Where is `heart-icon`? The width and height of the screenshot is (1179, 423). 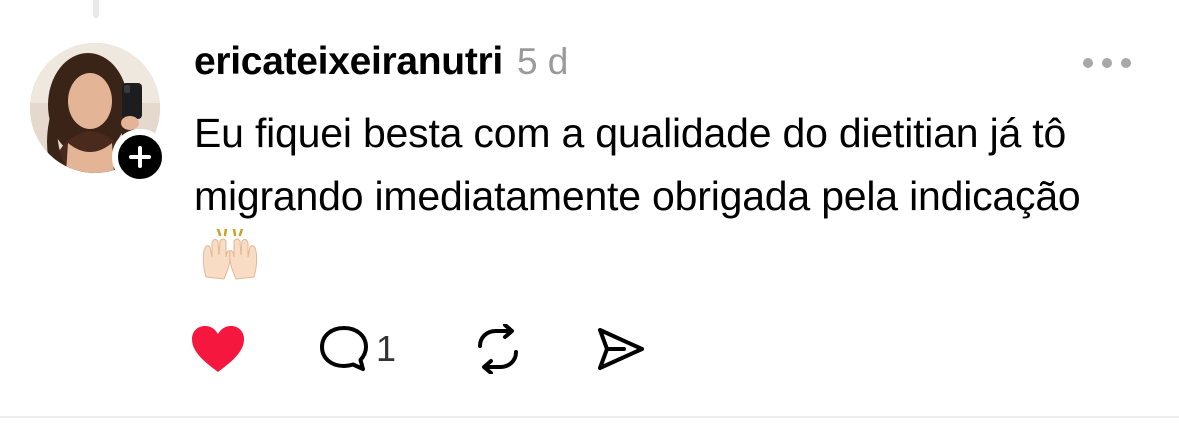
heart-icon is located at coordinates (218, 349).